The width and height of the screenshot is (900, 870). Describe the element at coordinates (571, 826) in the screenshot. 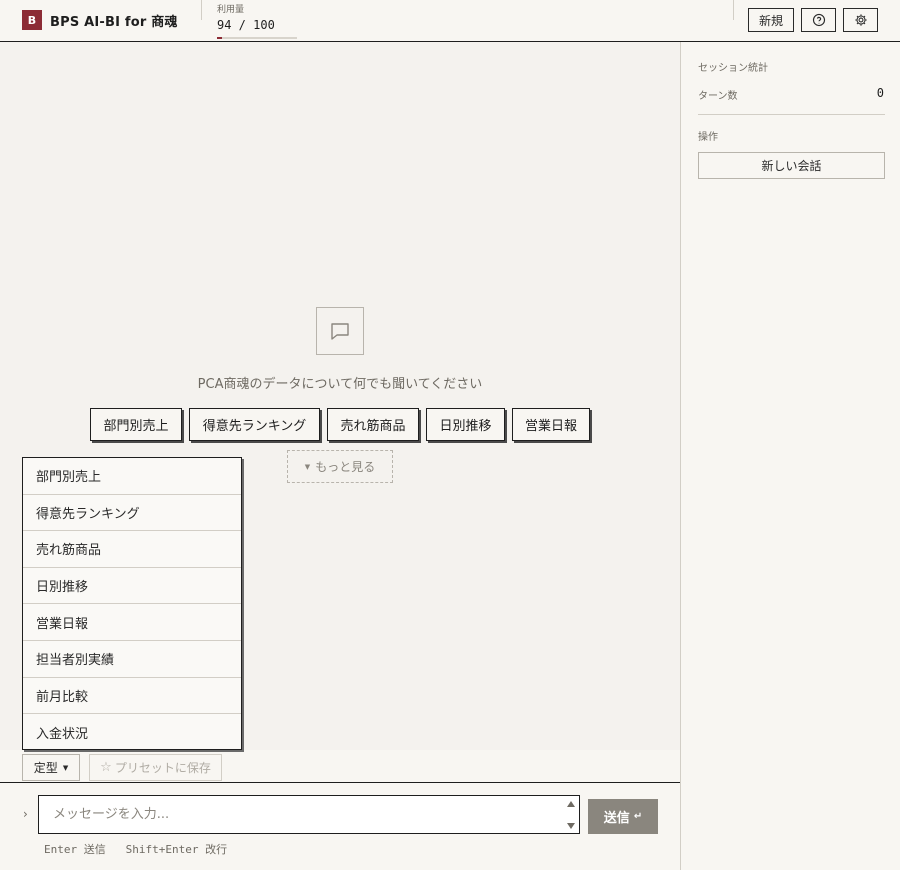

I see `scroll-down-icon` at that location.